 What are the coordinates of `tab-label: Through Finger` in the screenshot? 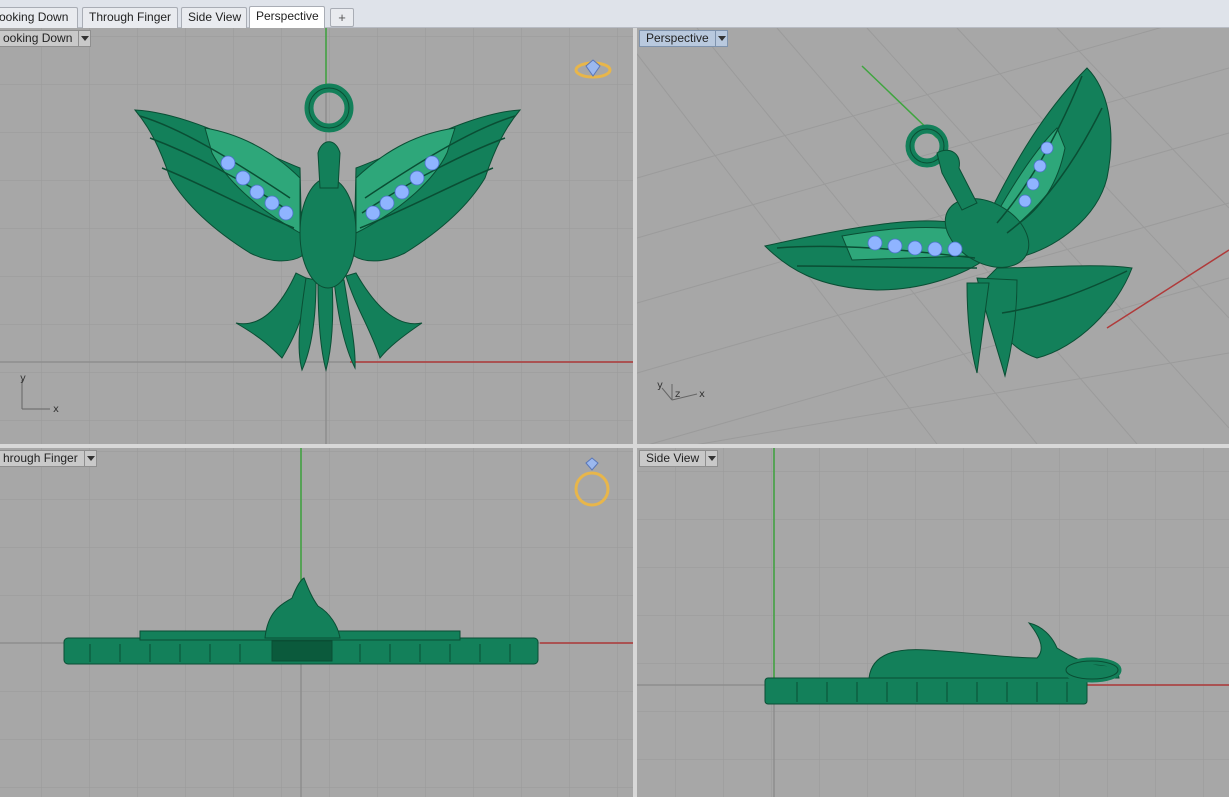 It's located at (130, 17).